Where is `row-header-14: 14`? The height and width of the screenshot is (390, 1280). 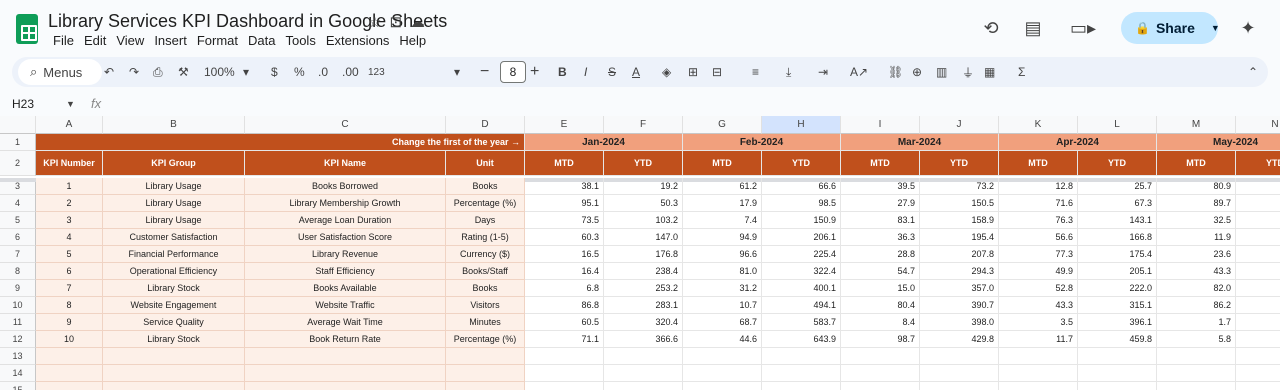 row-header-14: 14 is located at coordinates (18, 373).